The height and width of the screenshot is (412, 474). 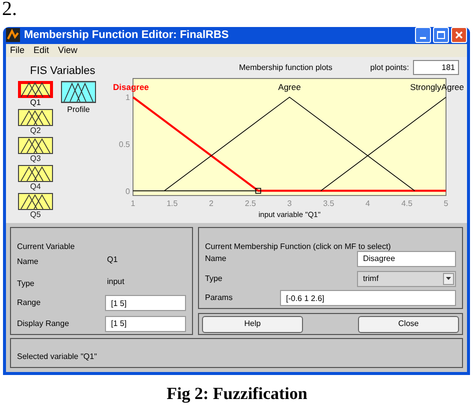 I want to click on tick-label: 4.5, so click(x=406, y=203).